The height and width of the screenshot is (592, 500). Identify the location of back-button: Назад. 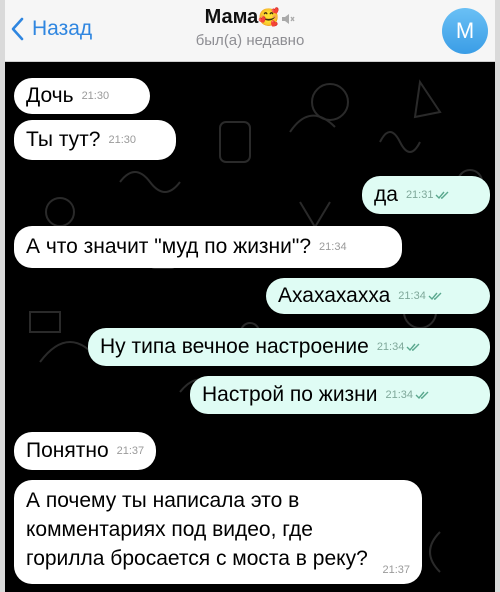
(50, 29).